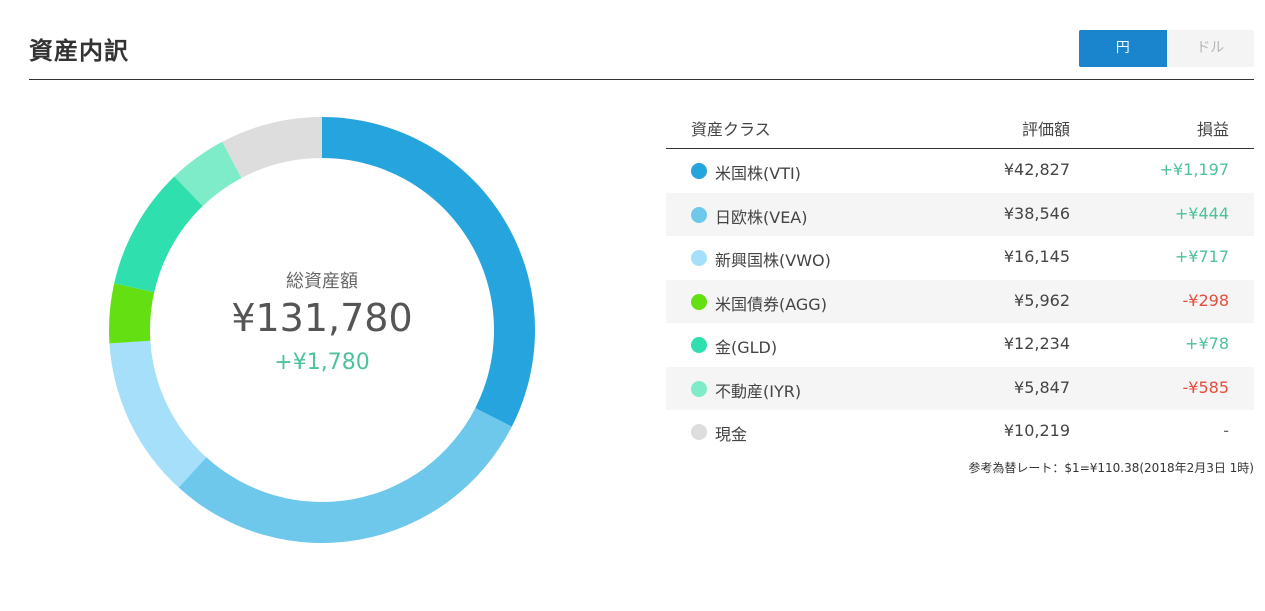 The width and height of the screenshot is (1265, 611). Describe the element at coordinates (1036, 213) in the screenshot. I see `asset-value: ¥38,546` at that location.